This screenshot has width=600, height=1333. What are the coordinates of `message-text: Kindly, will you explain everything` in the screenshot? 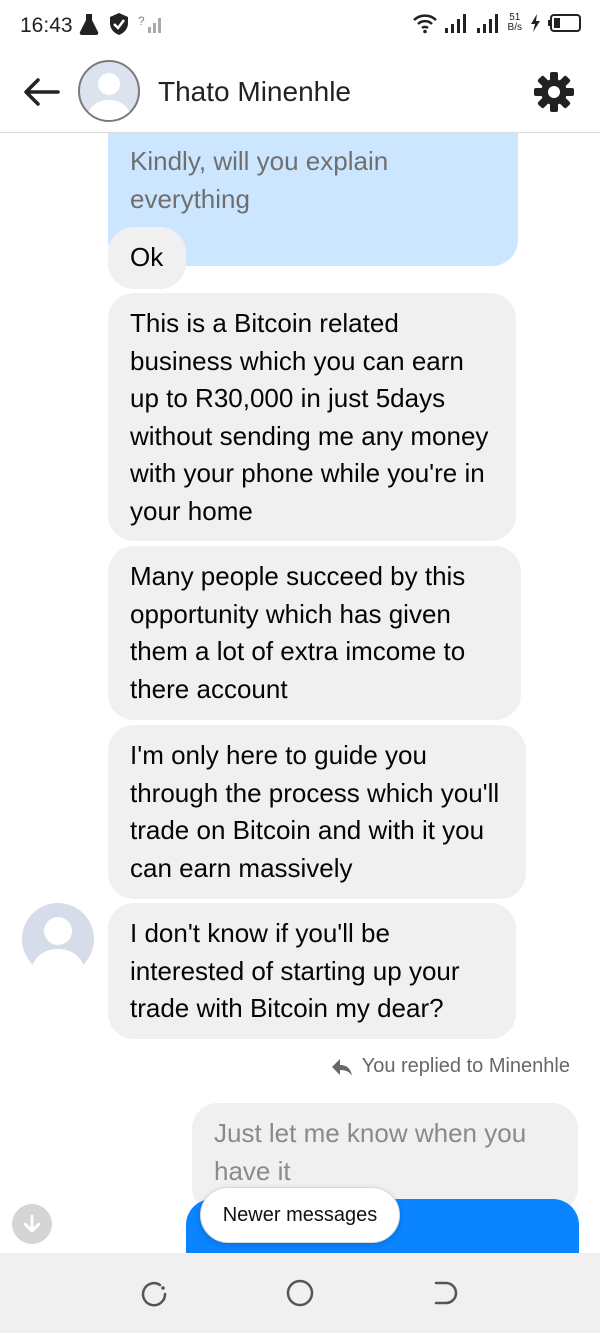 It's located at (259, 180).